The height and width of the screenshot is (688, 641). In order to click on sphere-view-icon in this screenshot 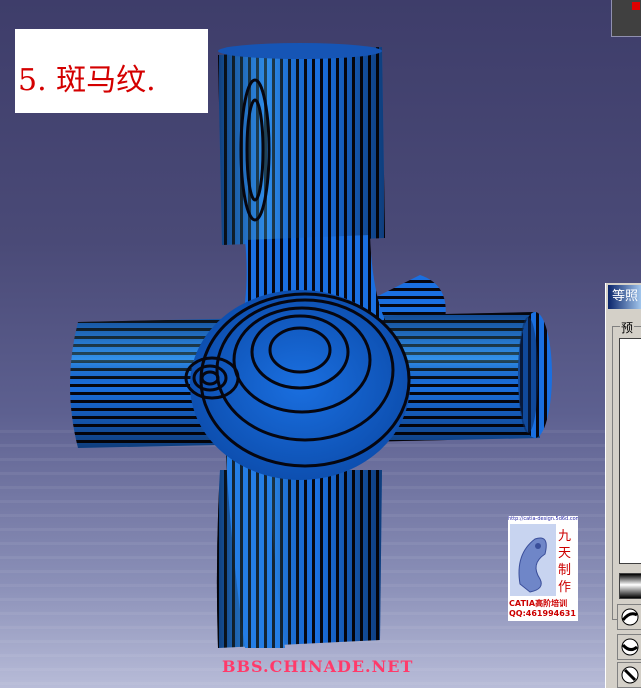, I will do `click(630, 617)`.